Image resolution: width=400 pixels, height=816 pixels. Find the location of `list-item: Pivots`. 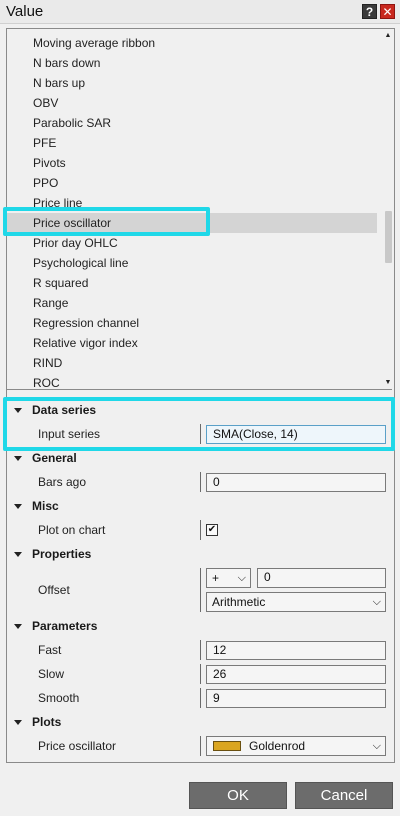

list-item: Pivots is located at coordinates (192, 163).